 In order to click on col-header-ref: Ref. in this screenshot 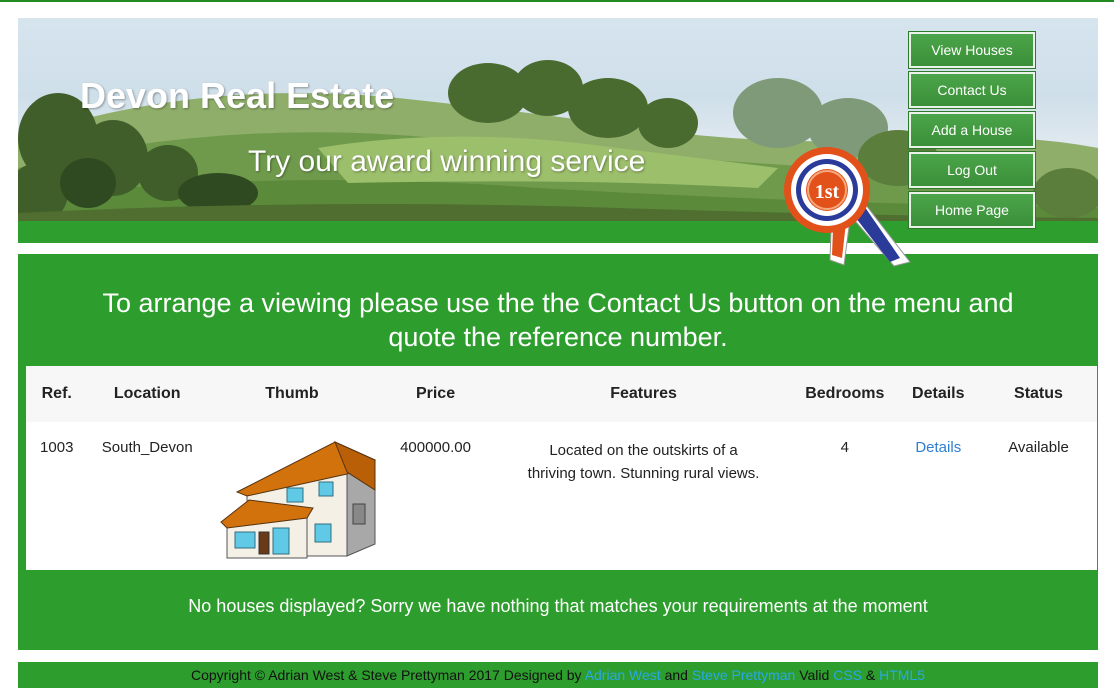, I will do `click(56, 393)`.